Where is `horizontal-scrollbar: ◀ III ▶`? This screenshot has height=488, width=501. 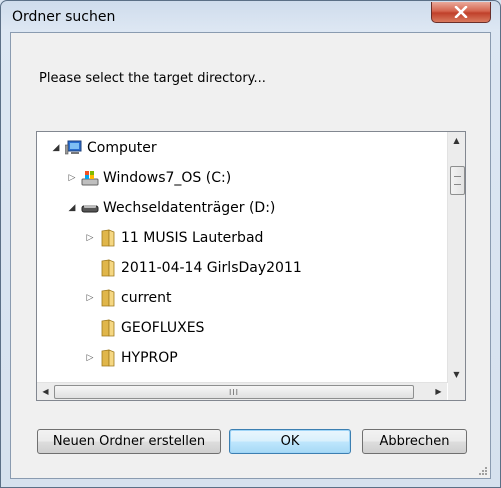
horizontal-scrollbar: ◀ III ▶ is located at coordinates (242, 391).